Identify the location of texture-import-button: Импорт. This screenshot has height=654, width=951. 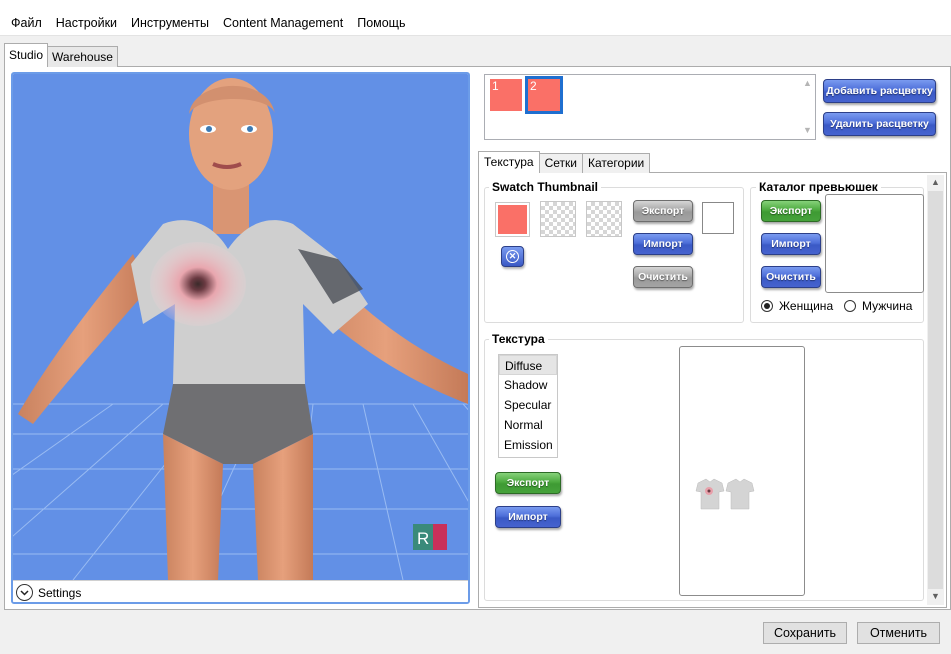
(528, 517).